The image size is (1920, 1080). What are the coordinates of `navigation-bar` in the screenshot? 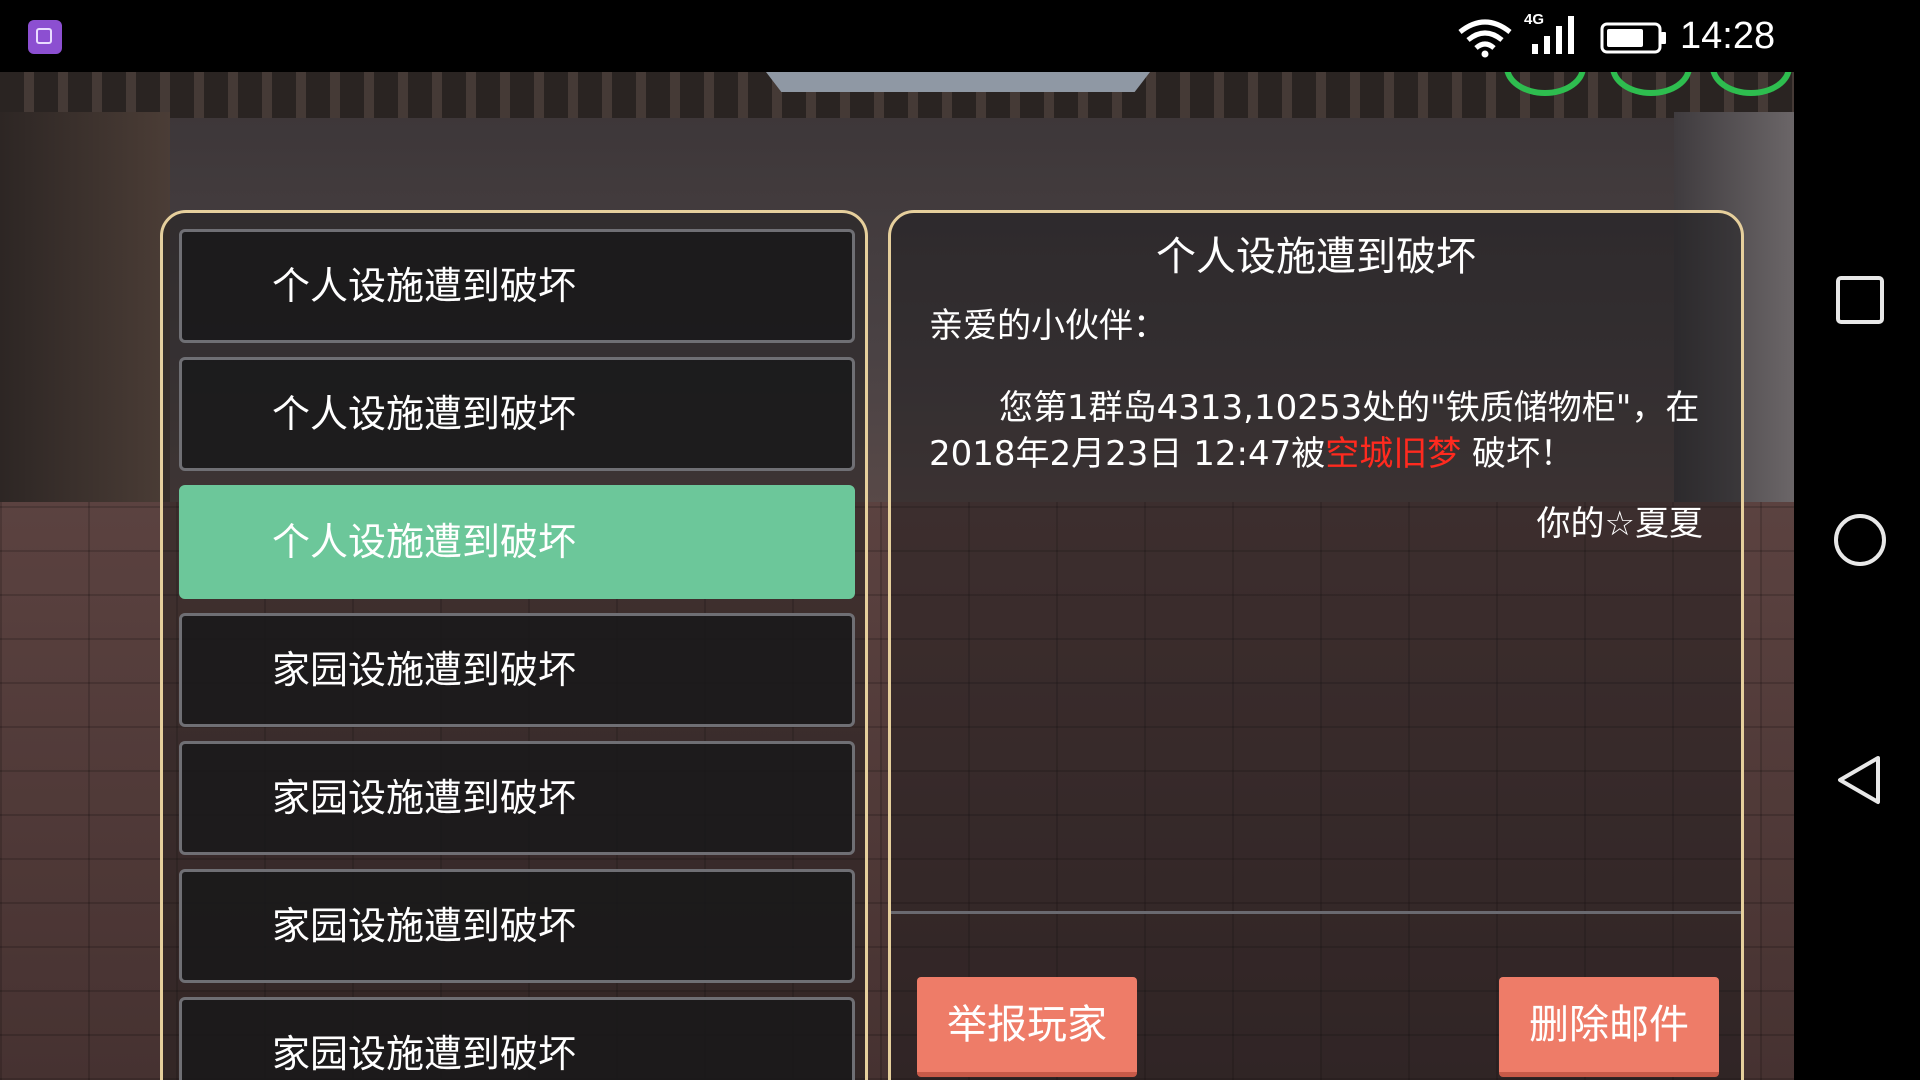 It's located at (1857, 540).